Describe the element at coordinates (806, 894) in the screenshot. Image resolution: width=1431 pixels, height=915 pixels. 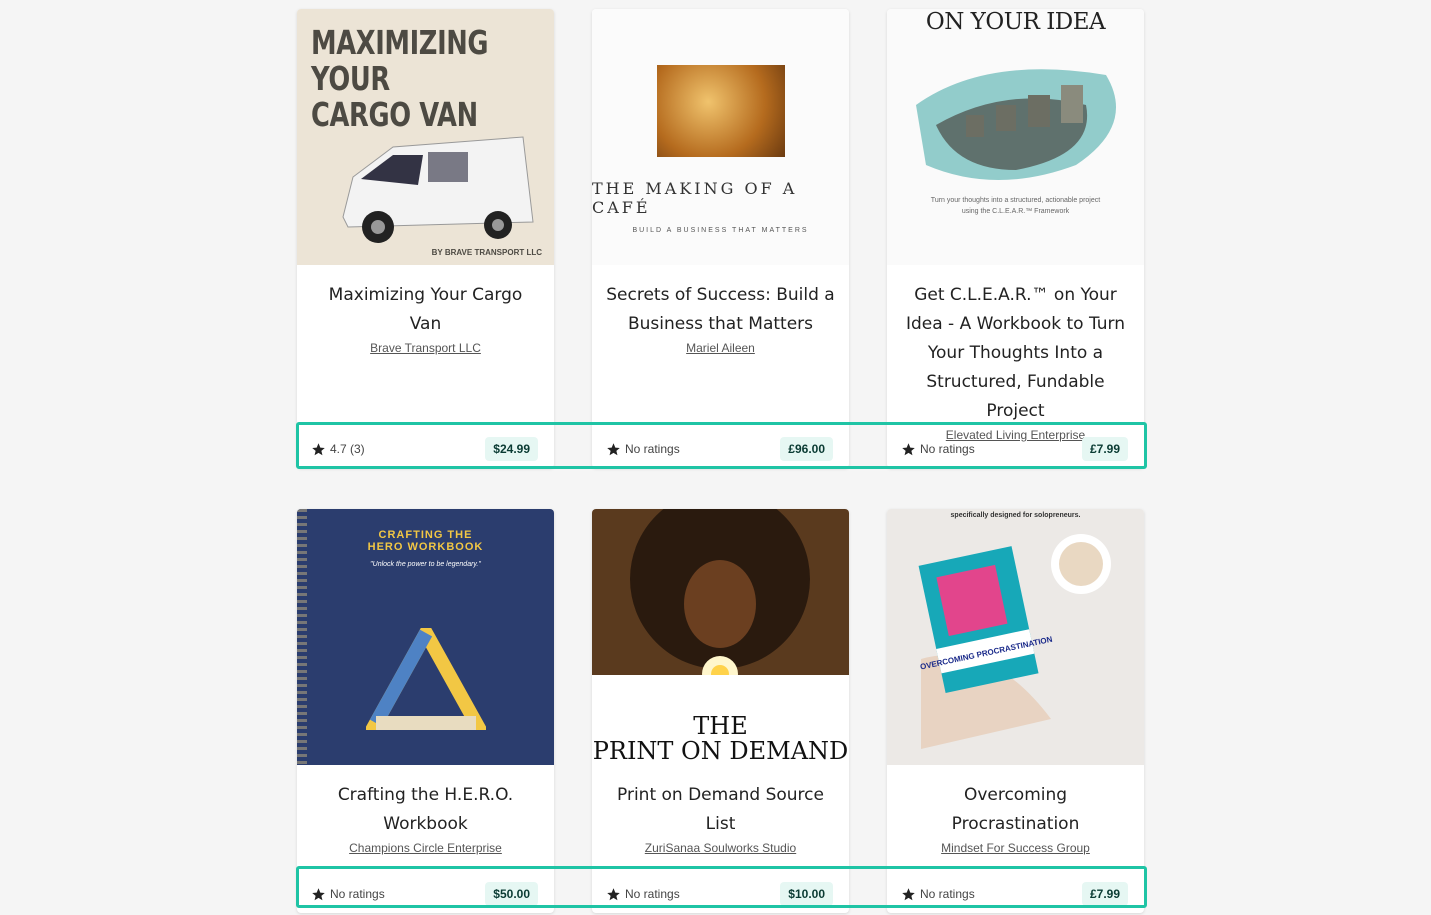
I see `price-badge: $10.00` at that location.